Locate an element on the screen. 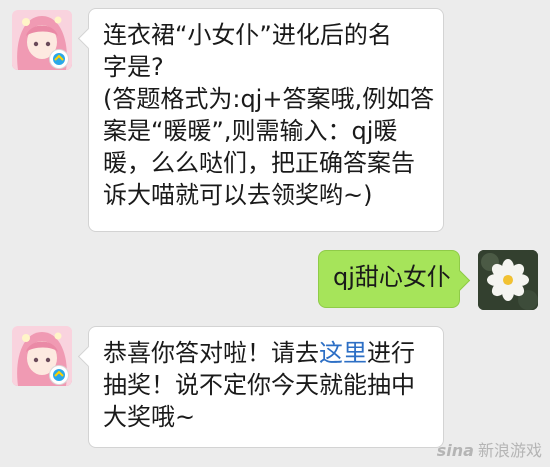 The width and height of the screenshot is (550, 467). message-line: 字是? is located at coordinates (133, 67).